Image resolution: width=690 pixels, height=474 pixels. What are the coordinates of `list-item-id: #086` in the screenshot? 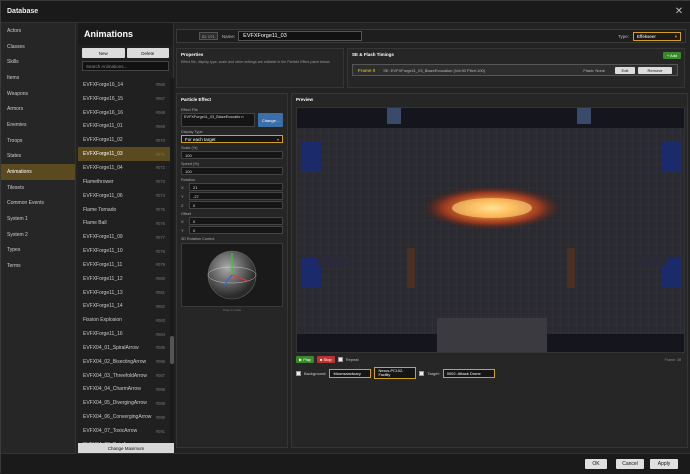 It's located at (160, 362).